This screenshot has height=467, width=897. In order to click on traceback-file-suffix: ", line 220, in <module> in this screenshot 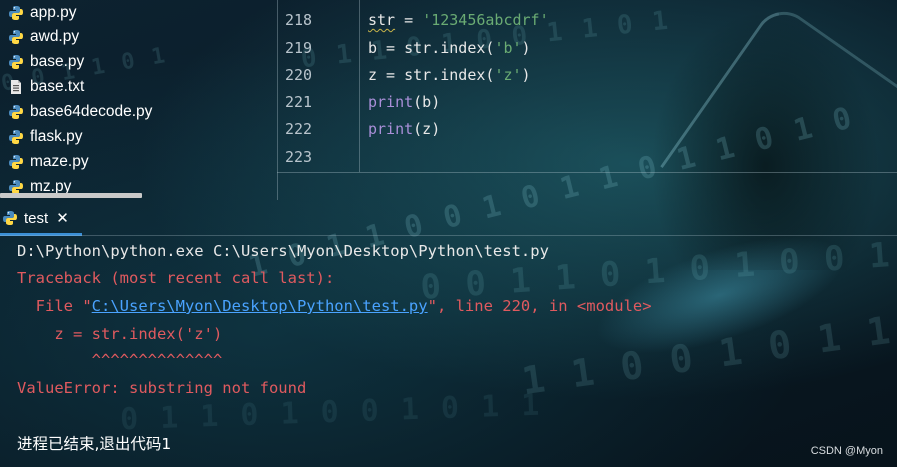, I will do `click(539, 306)`.